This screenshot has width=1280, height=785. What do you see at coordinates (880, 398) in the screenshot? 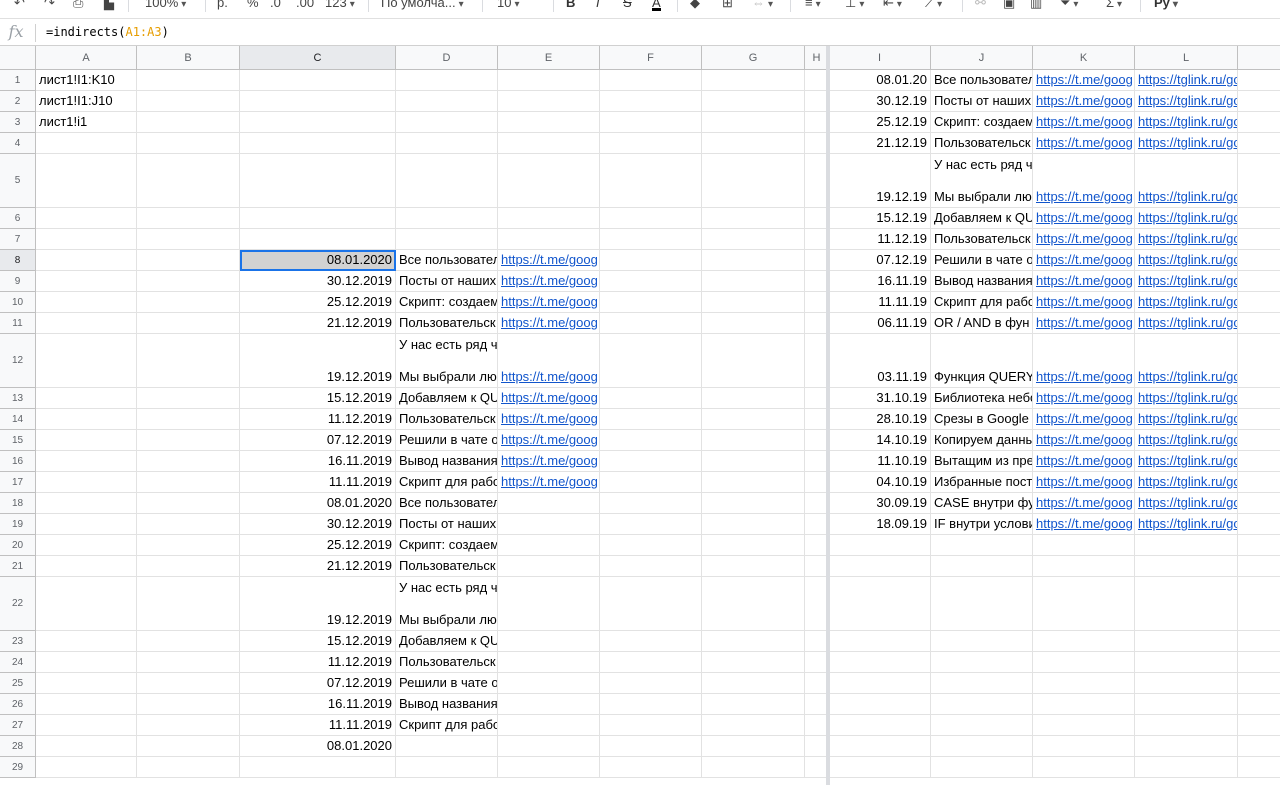
I see `cell-i13: 31.10.19` at bounding box center [880, 398].